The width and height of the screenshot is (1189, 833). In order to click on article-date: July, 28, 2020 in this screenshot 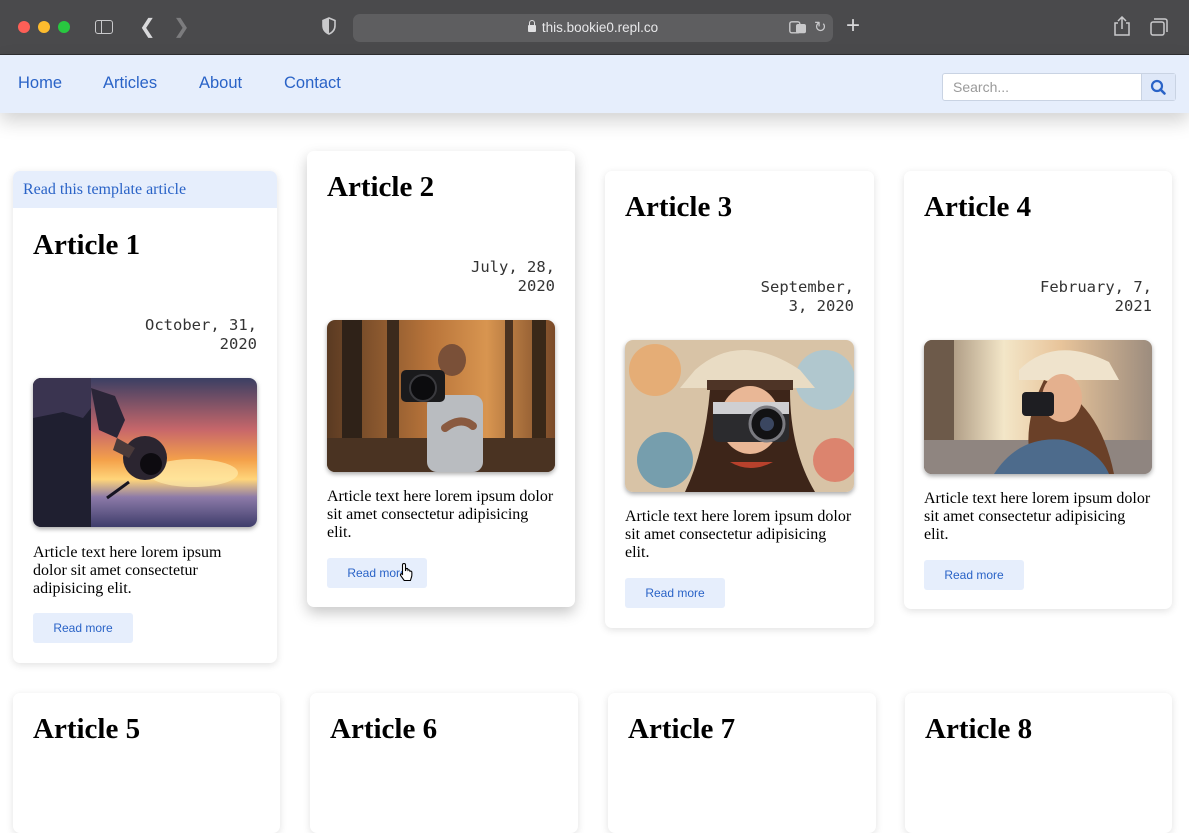, I will do `click(513, 276)`.